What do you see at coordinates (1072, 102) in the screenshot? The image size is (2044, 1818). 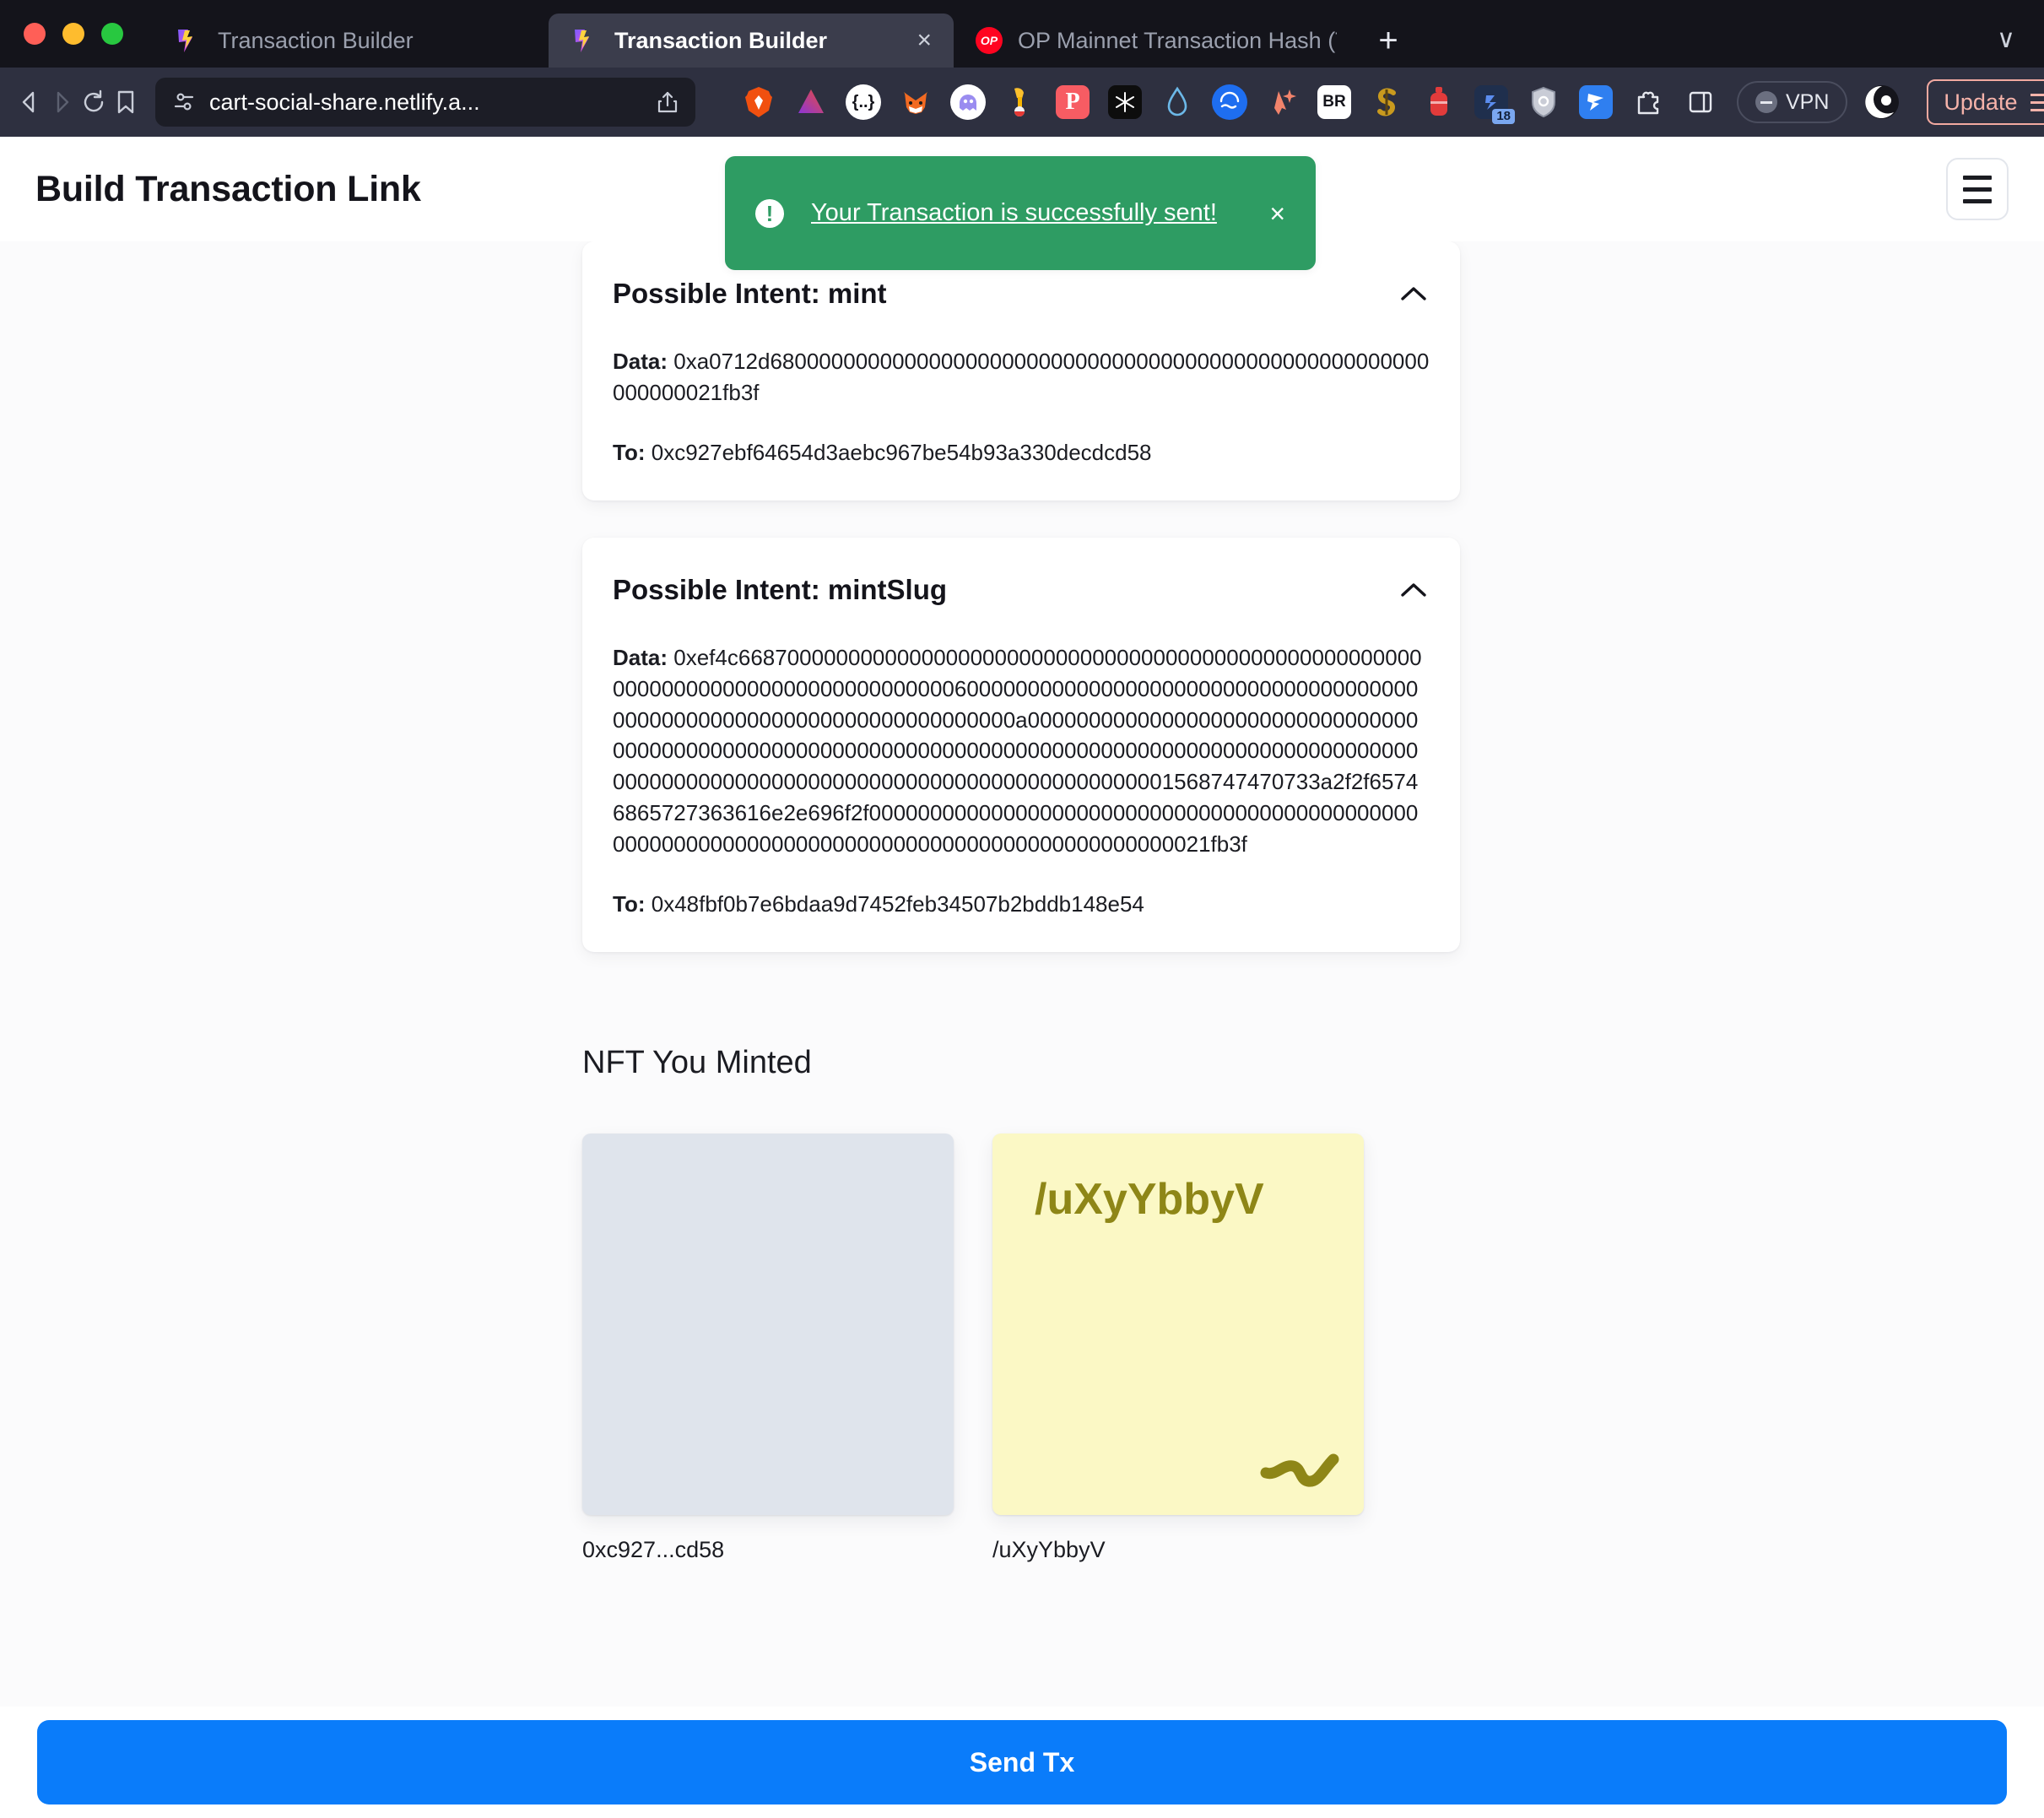 I see `phantom-p-icon: P` at bounding box center [1072, 102].